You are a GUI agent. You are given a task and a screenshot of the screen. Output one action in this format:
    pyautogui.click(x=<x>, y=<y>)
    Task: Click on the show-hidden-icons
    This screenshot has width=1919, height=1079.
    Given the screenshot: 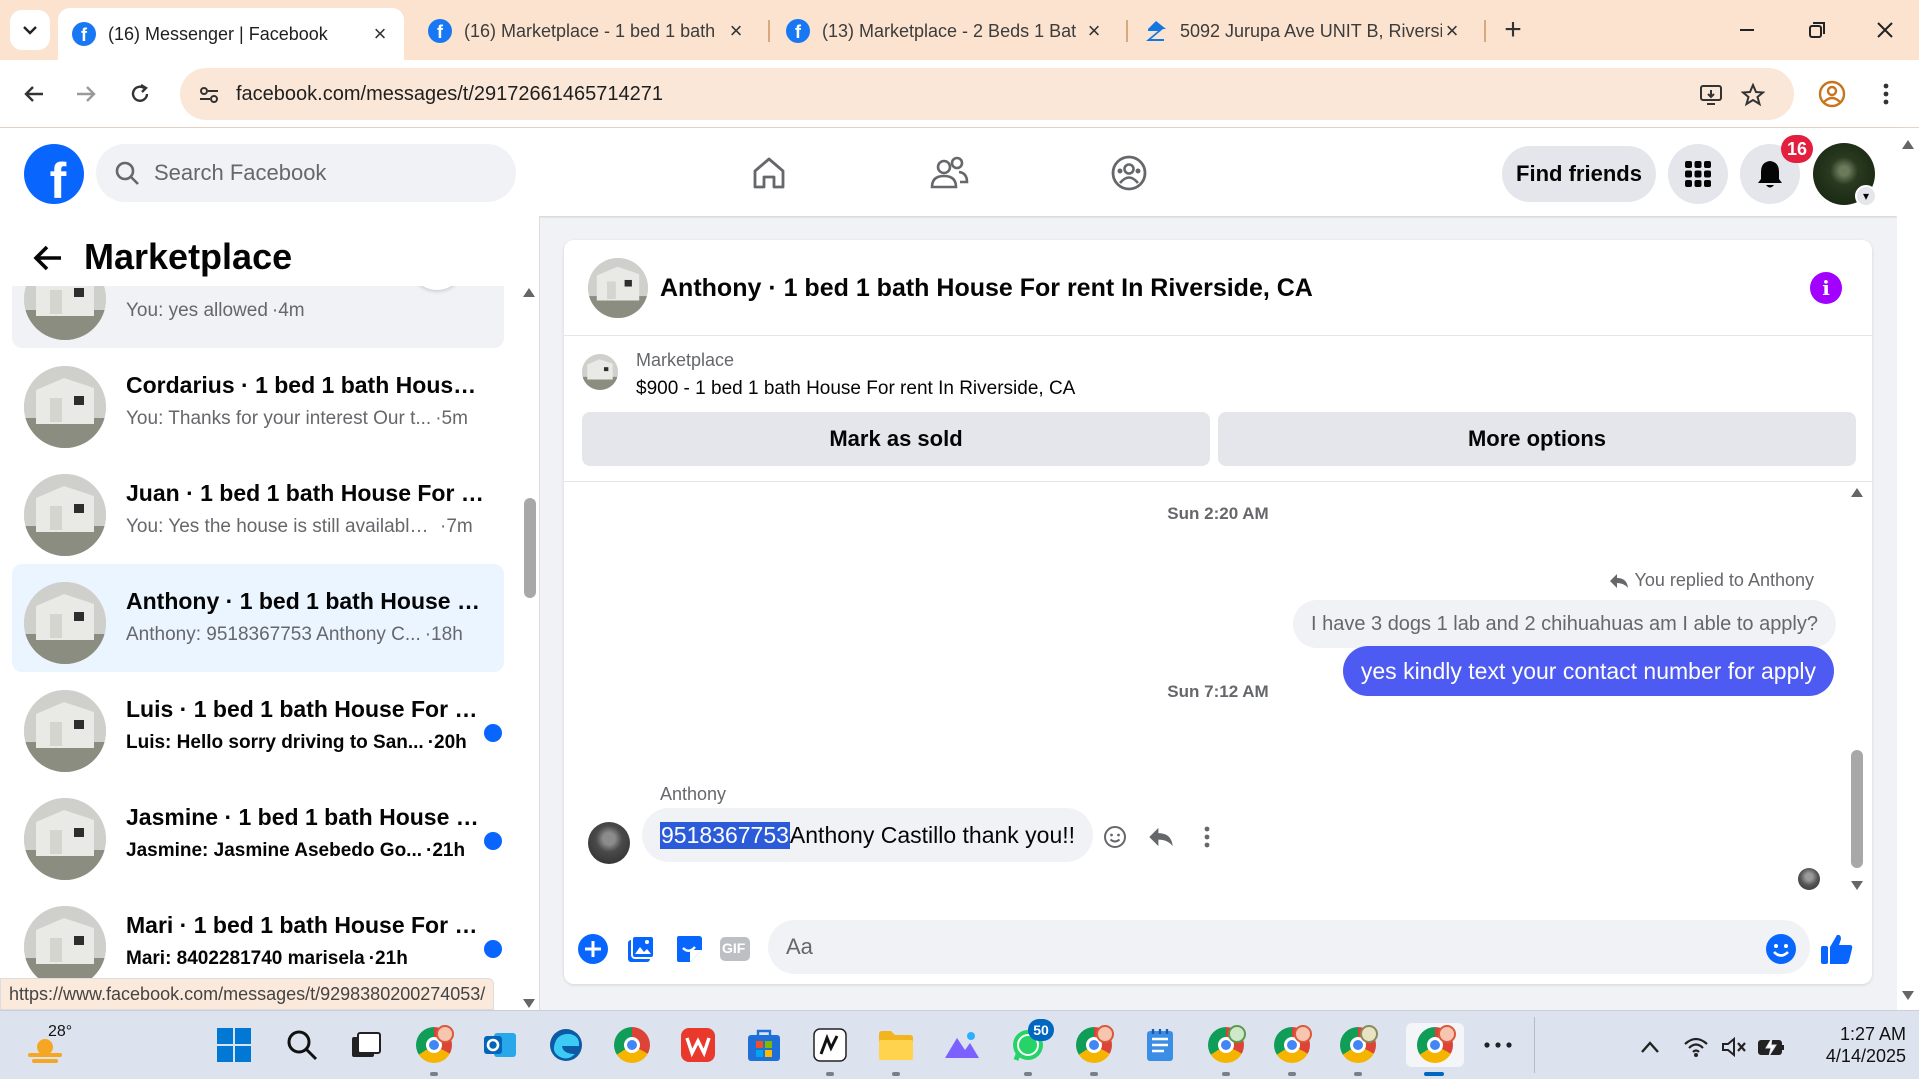 What is the action you would take?
    pyautogui.click(x=1650, y=1047)
    